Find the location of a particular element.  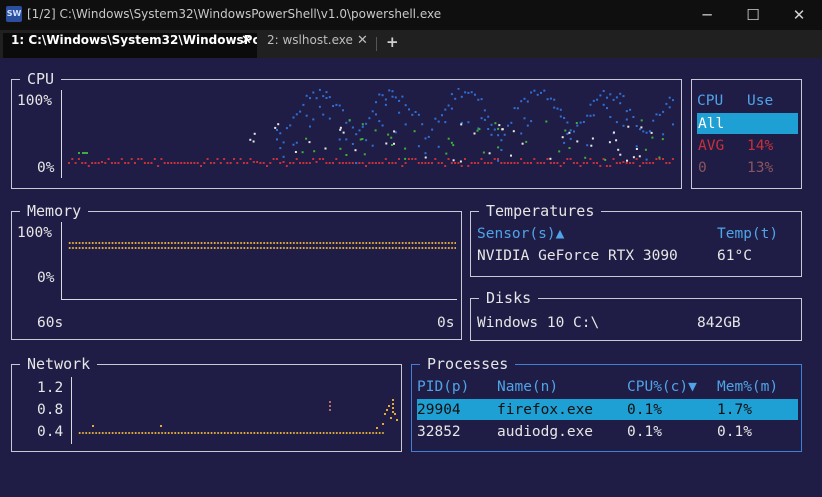

cpu-row-name: All is located at coordinates (711, 124).